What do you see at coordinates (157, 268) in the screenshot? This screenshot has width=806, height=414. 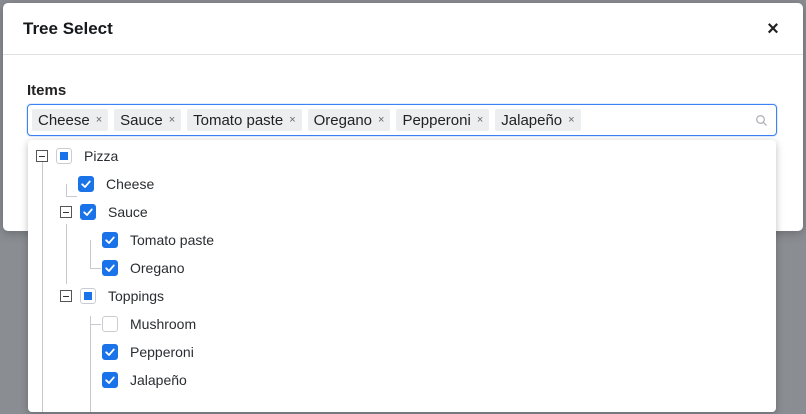 I see `node-label: Oregano` at bounding box center [157, 268].